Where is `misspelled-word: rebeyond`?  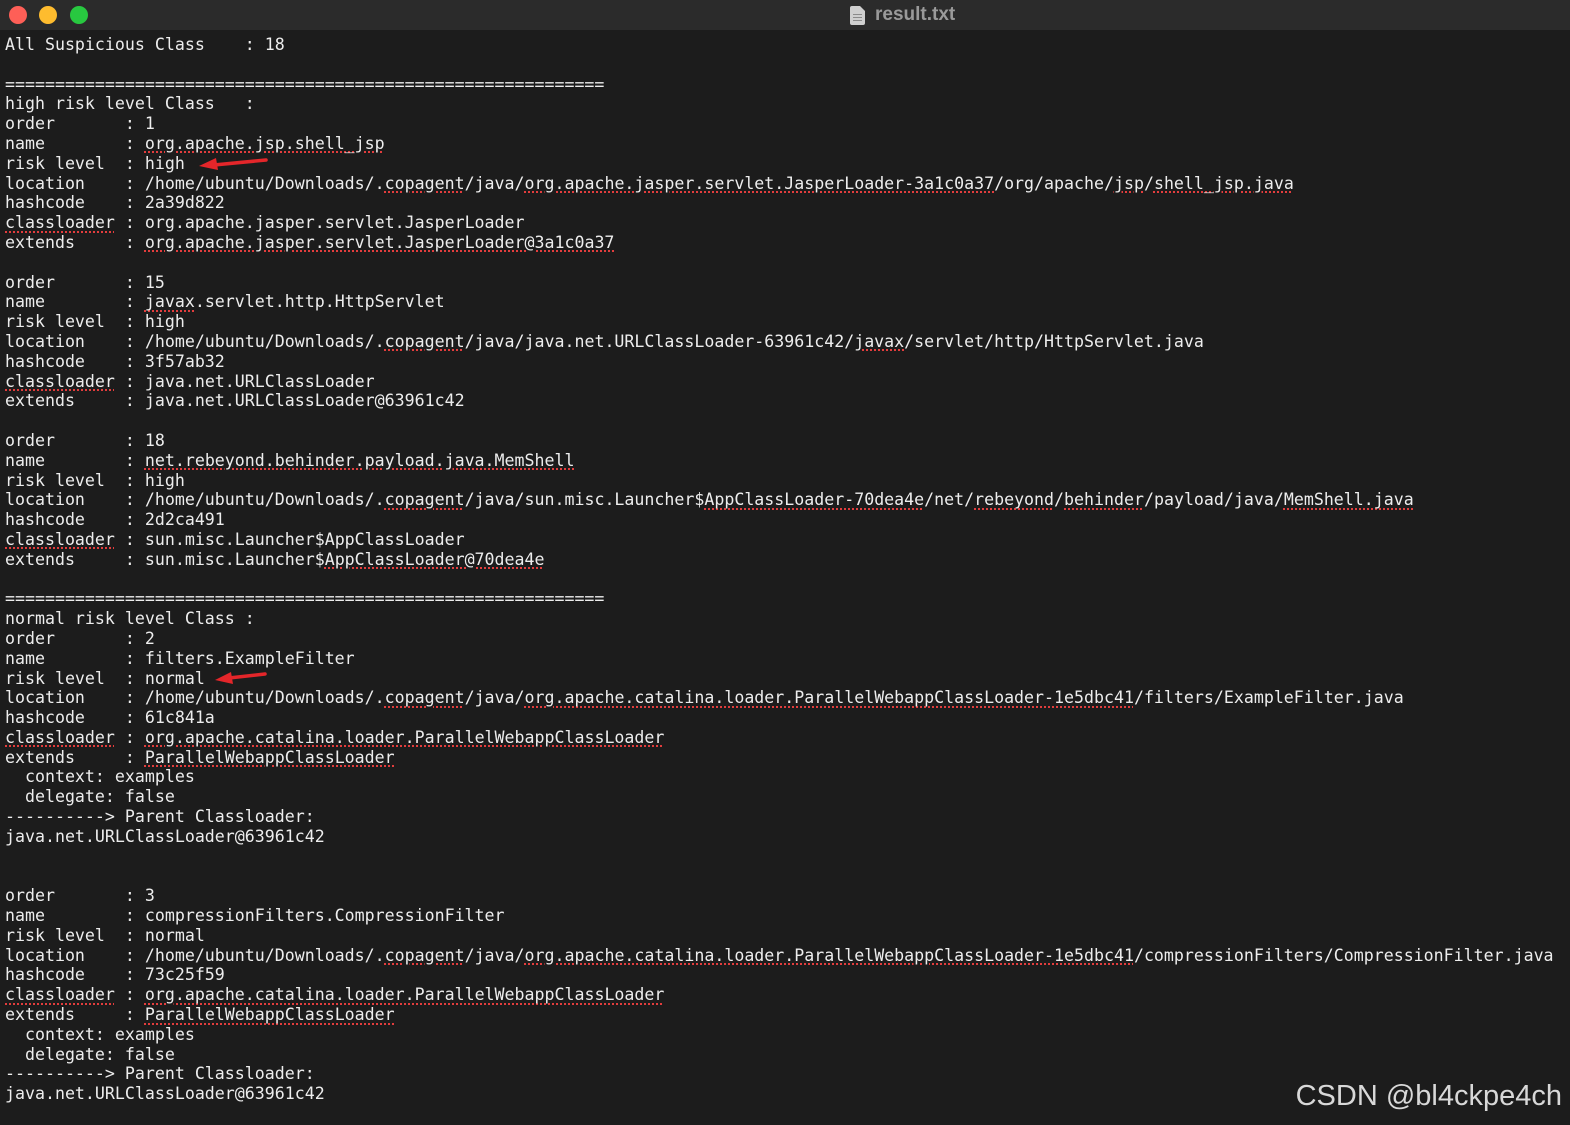
misspelled-word: rebeyond is located at coordinates (1014, 500).